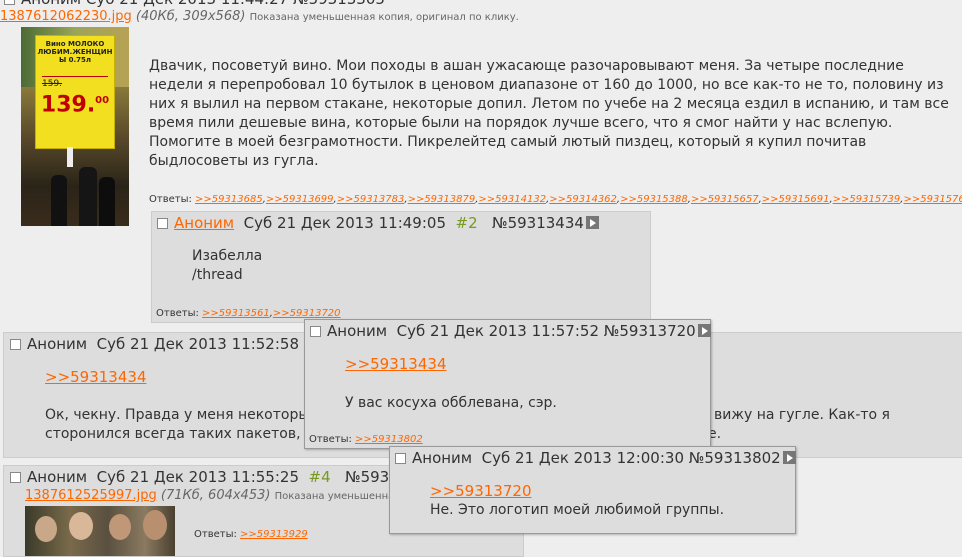 The width and height of the screenshot is (962, 557). I want to click on post-replies: Ответы: >>59313561,>>59313720, so click(248, 313).